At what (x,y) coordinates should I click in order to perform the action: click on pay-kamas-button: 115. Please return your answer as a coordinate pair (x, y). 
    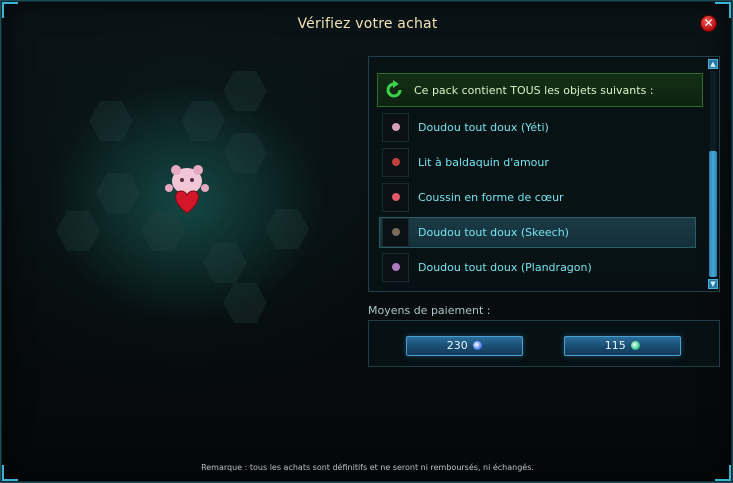
    Looking at the image, I should click on (622, 346).